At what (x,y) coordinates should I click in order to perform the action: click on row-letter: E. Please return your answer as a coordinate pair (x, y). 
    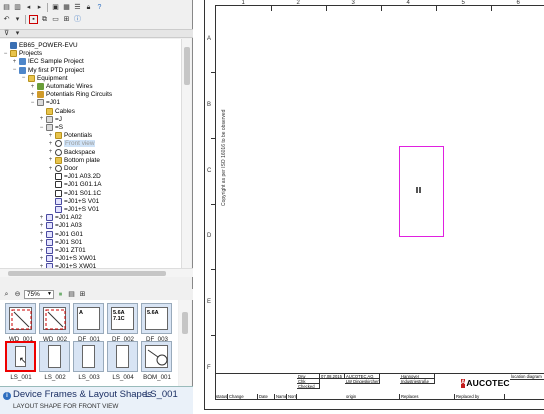
    Looking at the image, I should click on (209, 302).